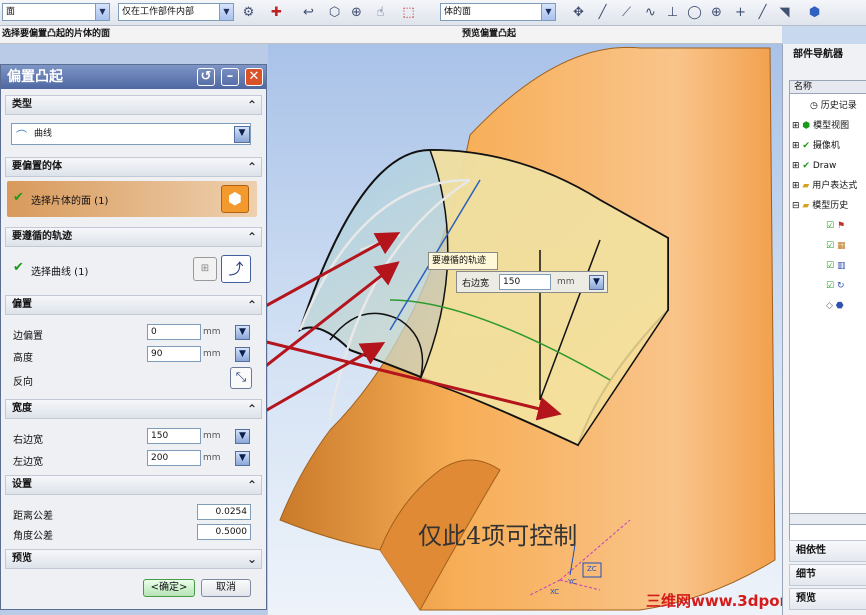  I want to click on section-settings-label: 设置, so click(22, 484).